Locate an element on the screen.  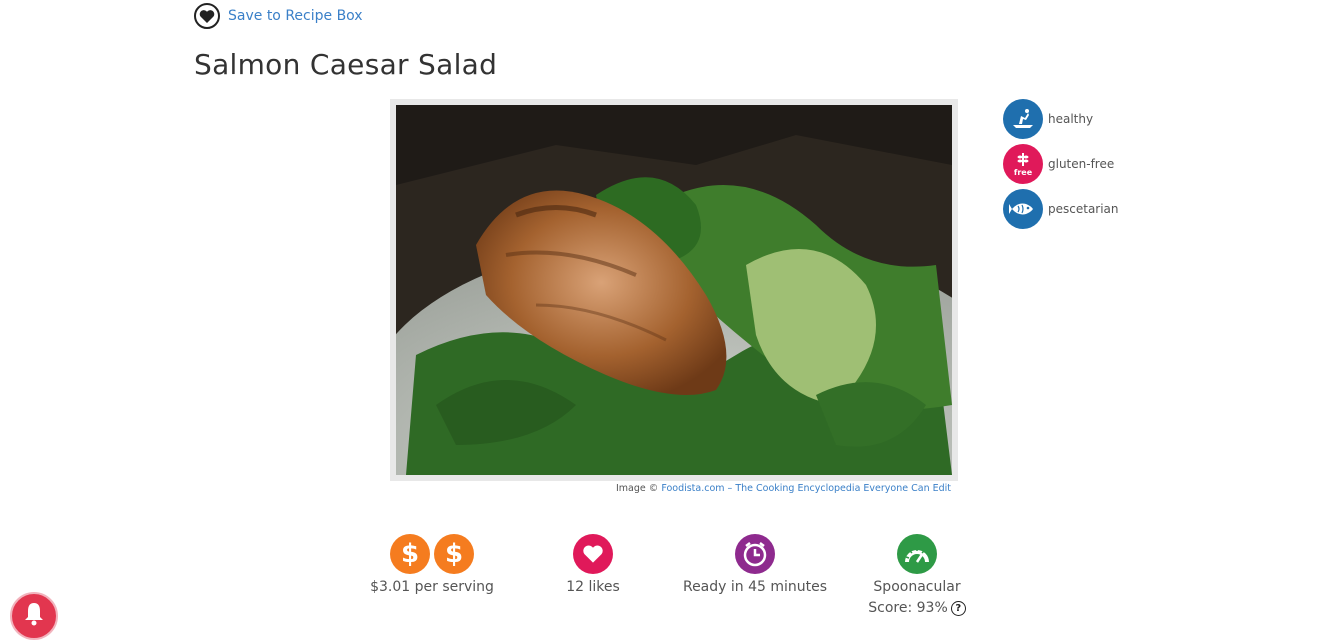
diet-badges: healthy free gluten-free pescetarian is located at coordinates (1061, 166).